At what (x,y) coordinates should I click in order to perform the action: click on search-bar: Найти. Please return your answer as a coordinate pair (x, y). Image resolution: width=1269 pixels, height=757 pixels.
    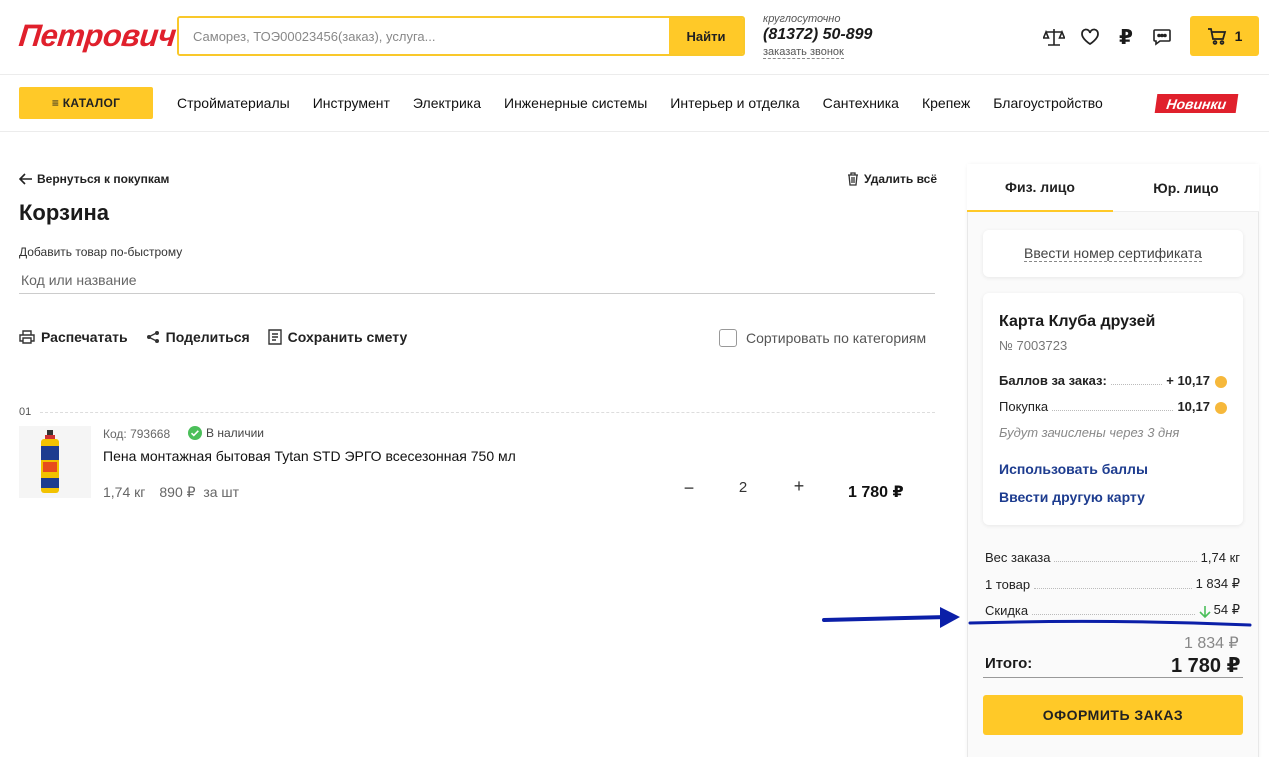
    Looking at the image, I should click on (461, 36).